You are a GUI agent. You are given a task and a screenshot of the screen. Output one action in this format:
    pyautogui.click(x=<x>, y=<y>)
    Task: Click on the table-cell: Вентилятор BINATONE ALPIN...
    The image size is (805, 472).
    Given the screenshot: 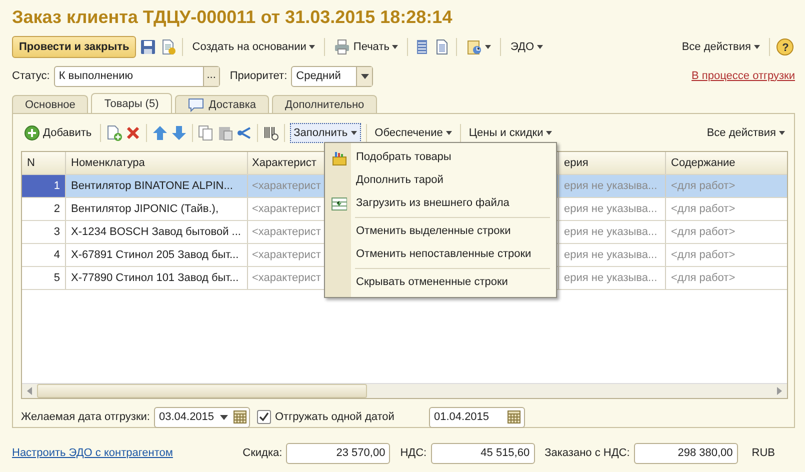 What is the action you would take?
    pyautogui.click(x=157, y=186)
    